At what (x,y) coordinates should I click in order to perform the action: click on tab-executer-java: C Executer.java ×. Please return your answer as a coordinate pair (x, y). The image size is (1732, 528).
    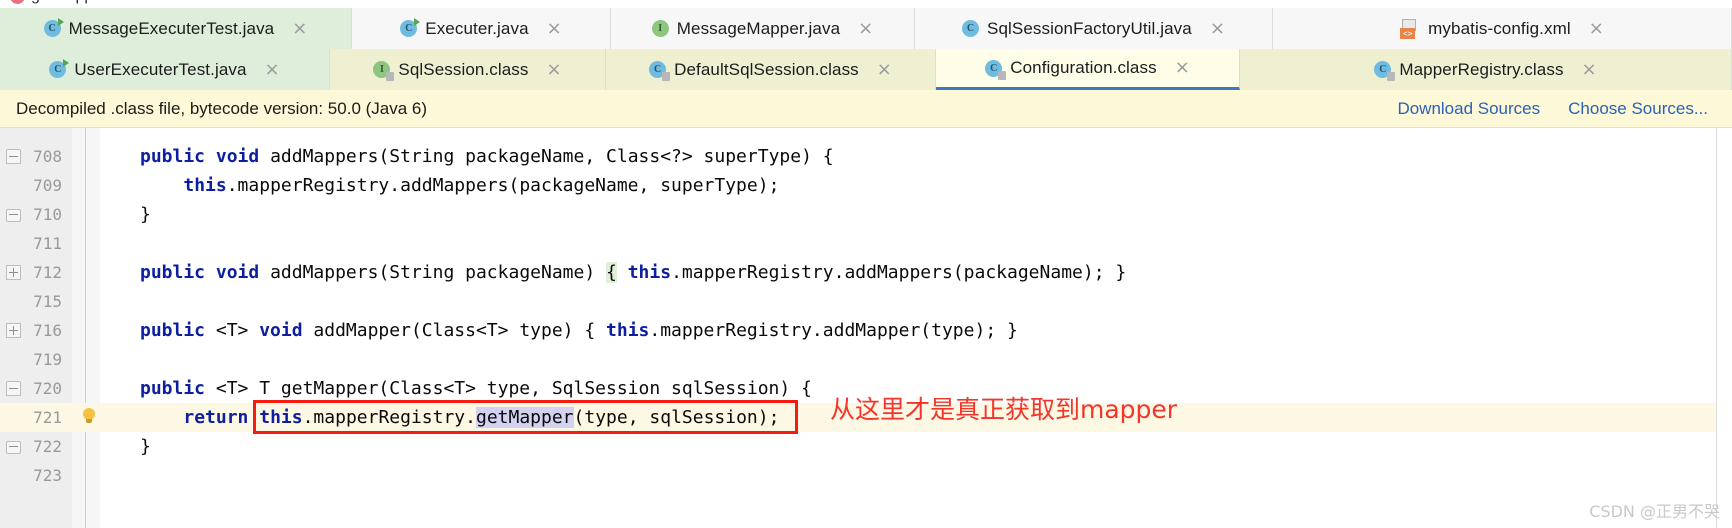
    Looking at the image, I should click on (481, 28).